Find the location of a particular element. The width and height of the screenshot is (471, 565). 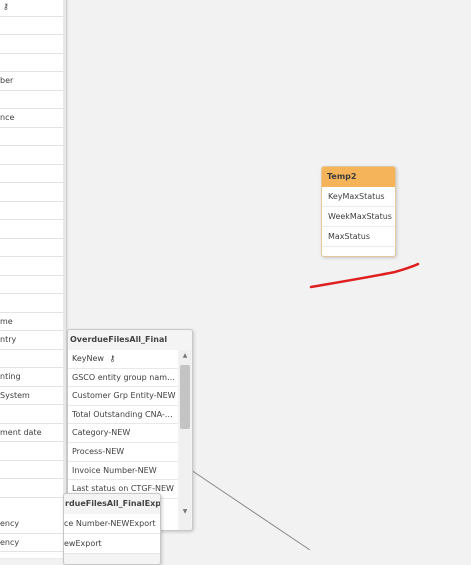

left-table-scrollbar is located at coordinates (64, 279).